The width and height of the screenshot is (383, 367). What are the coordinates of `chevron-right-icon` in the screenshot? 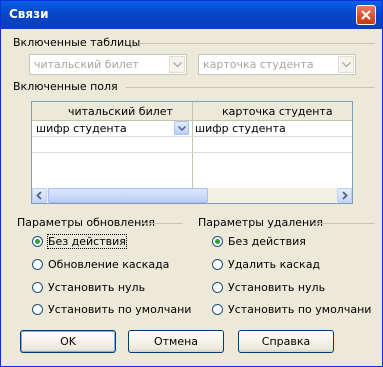 It's located at (345, 195).